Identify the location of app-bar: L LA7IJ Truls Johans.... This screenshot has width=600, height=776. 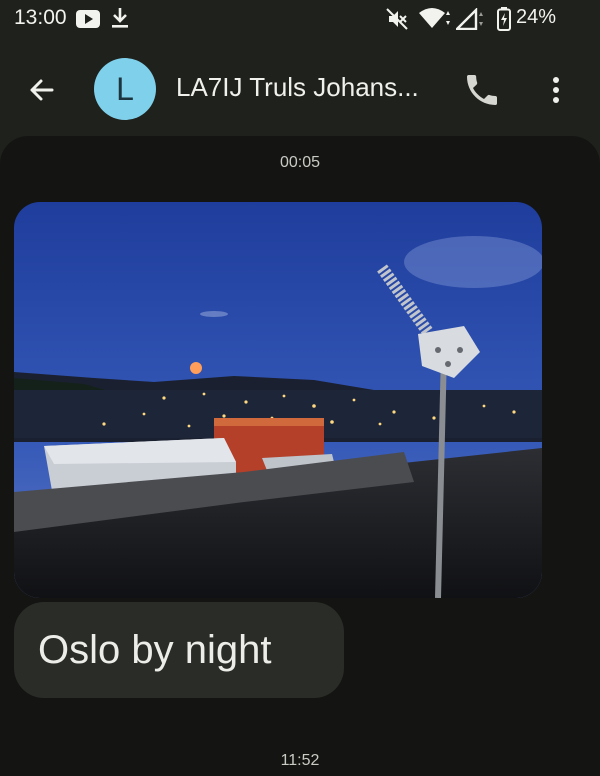
(300, 88).